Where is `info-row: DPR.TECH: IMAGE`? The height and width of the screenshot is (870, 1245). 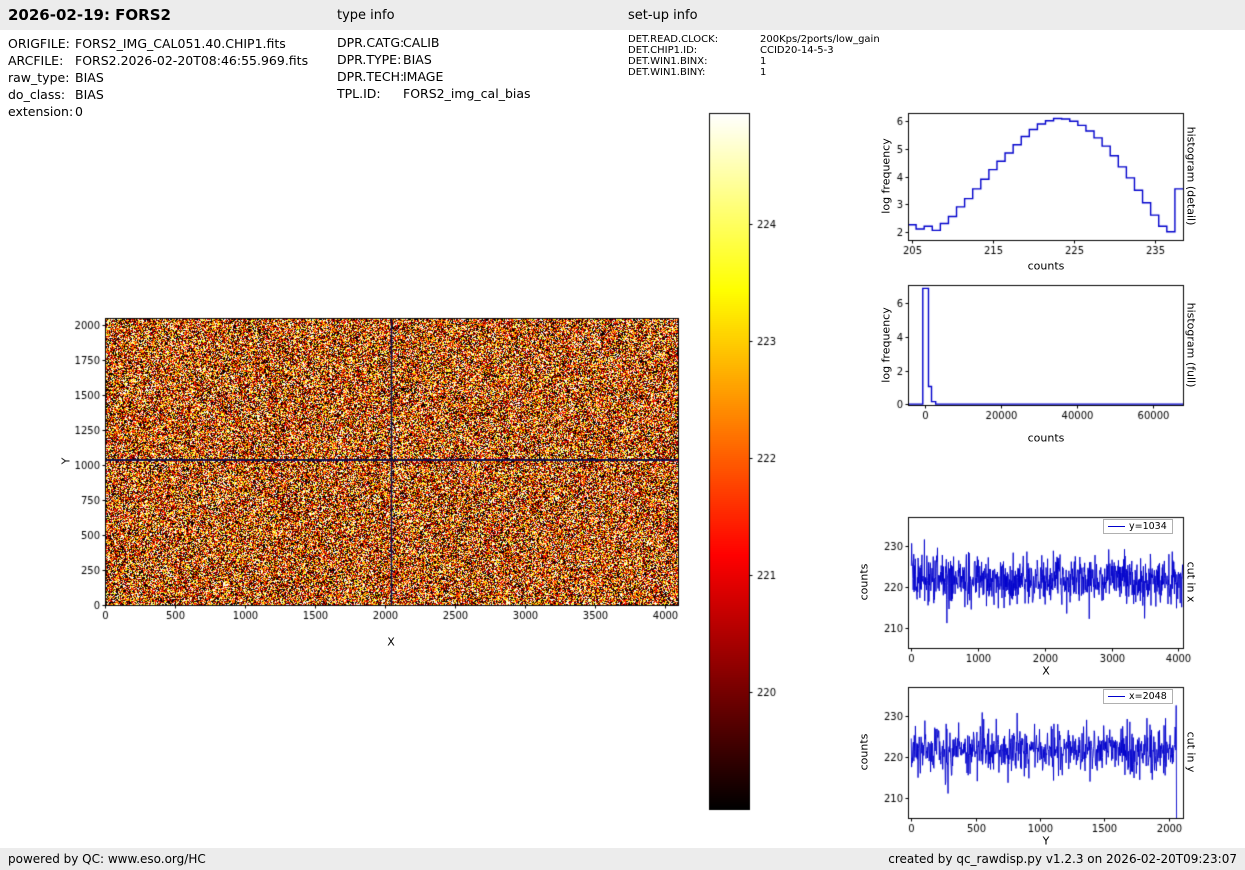 info-row: DPR.TECH: IMAGE is located at coordinates (434, 76).